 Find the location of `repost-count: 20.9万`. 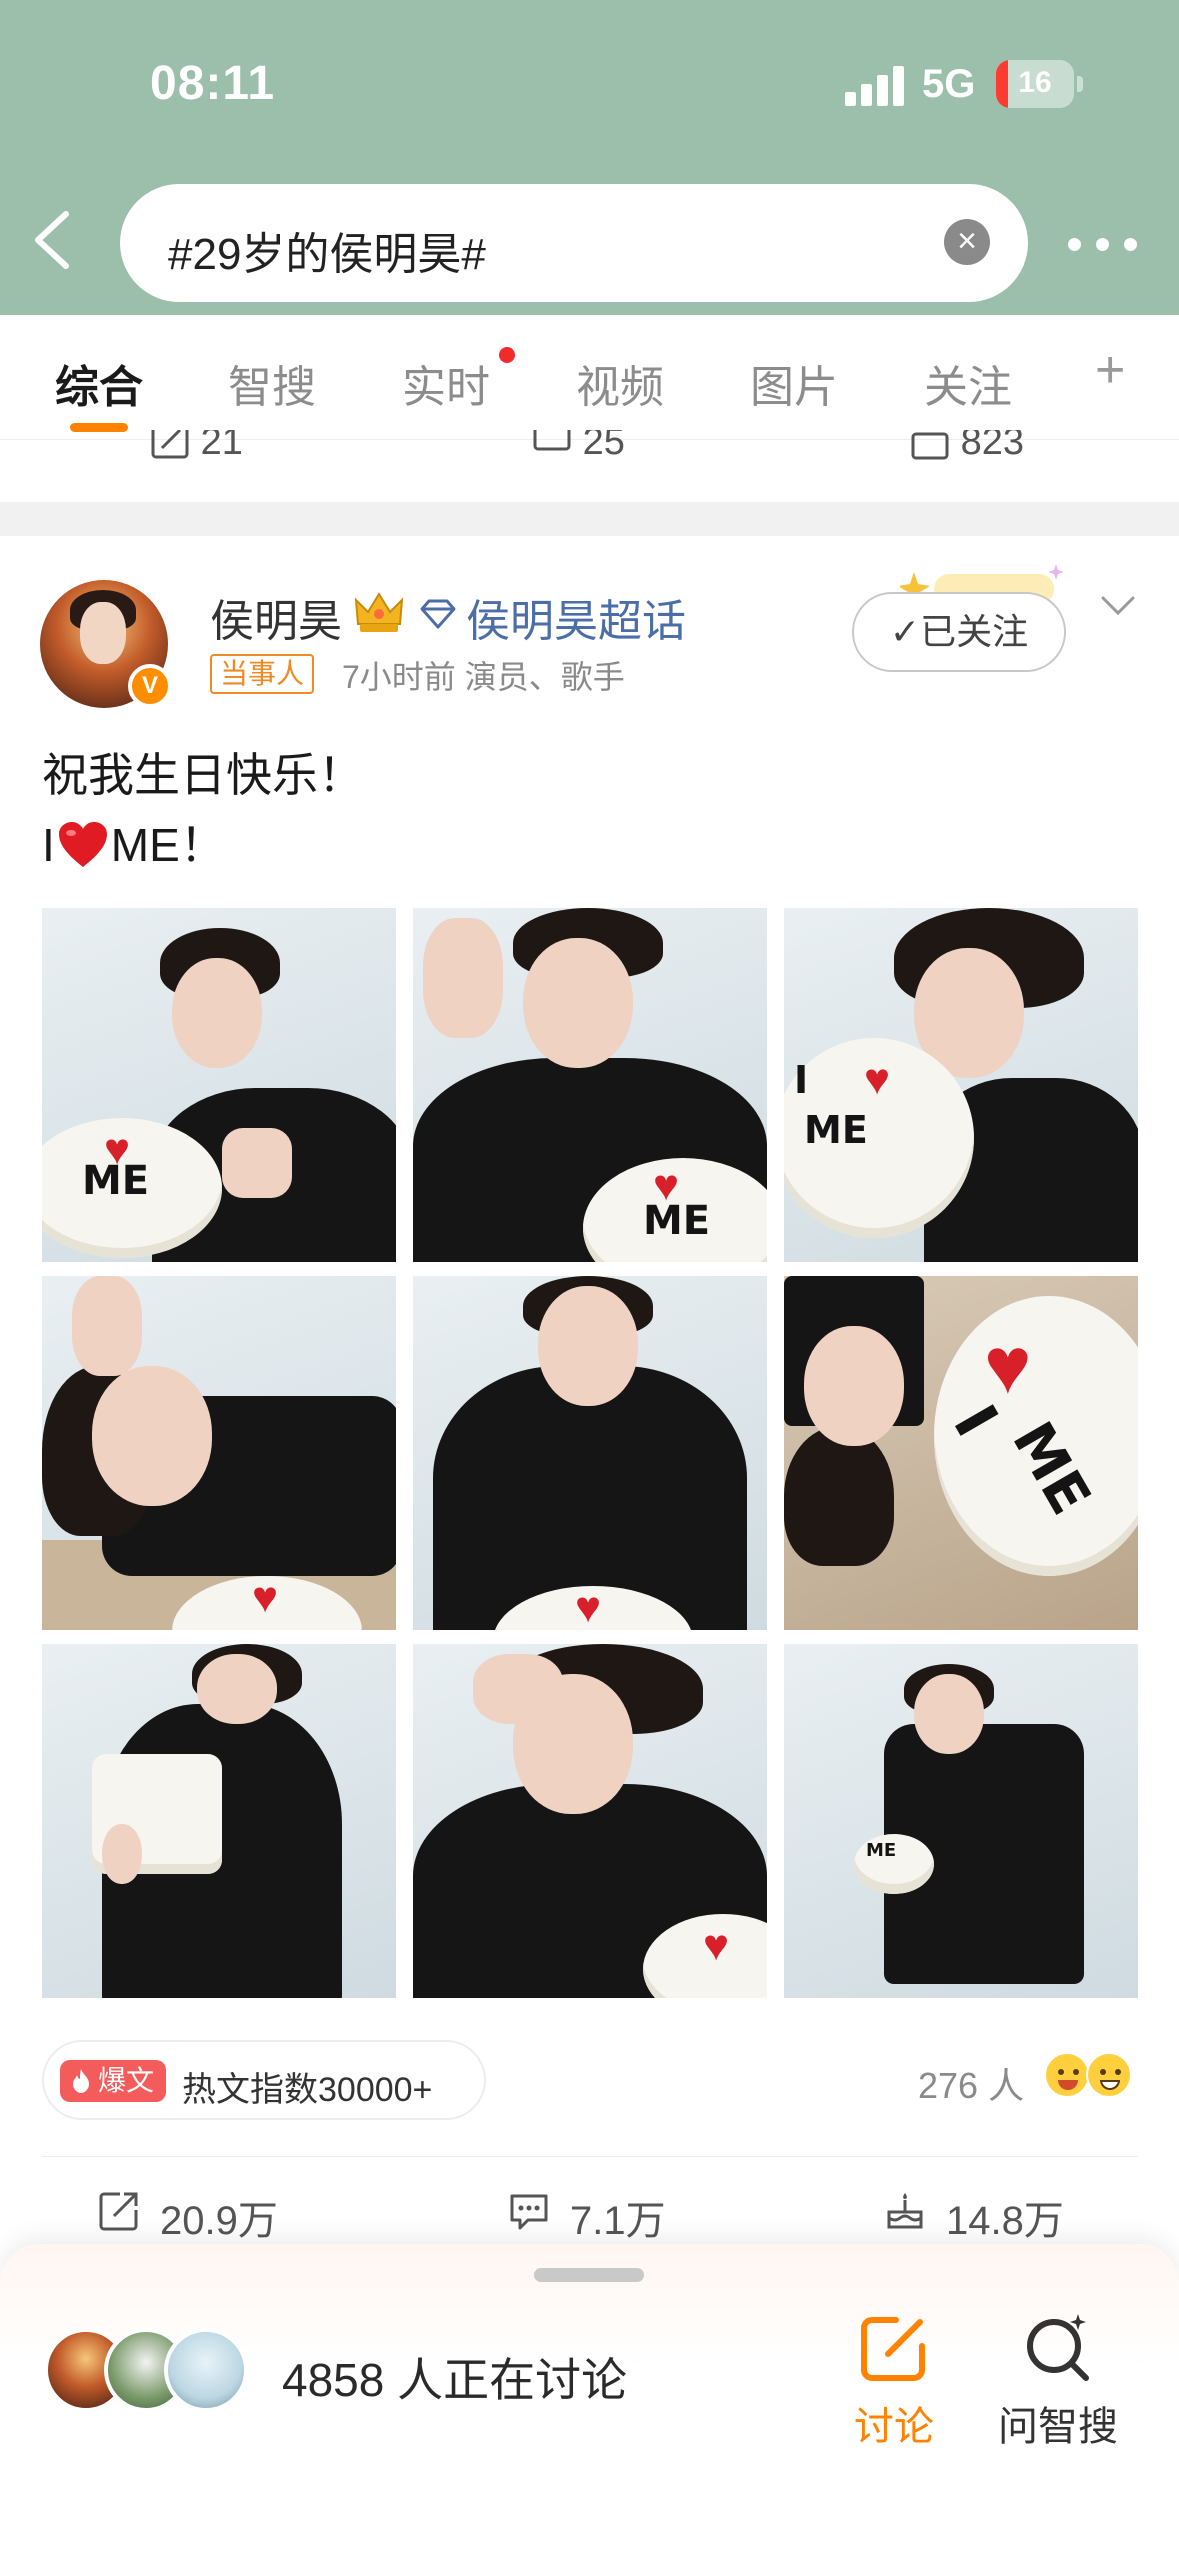

repost-count: 20.9万 is located at coordinates (219, 2221).